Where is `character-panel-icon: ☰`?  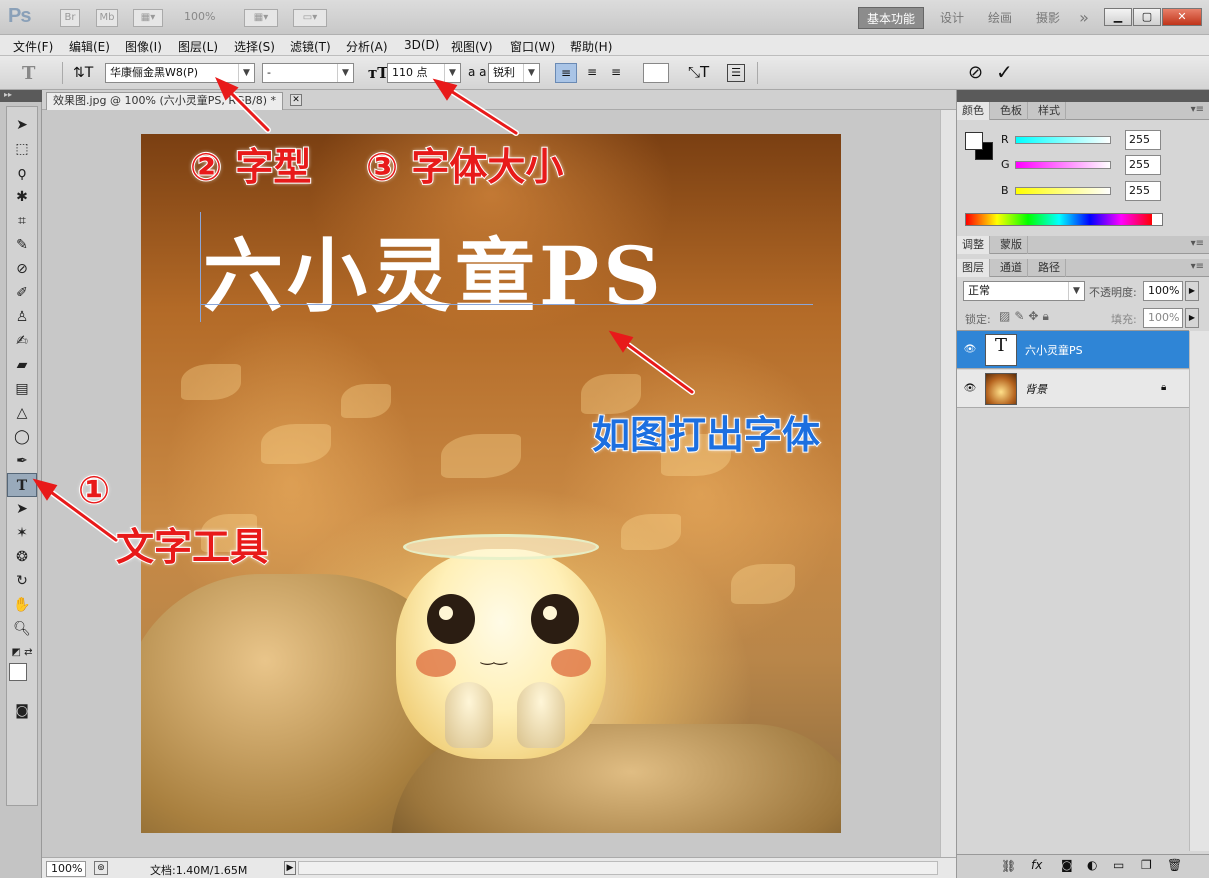
character-panel-icon: ☰ is located at coordinates (736, 73).